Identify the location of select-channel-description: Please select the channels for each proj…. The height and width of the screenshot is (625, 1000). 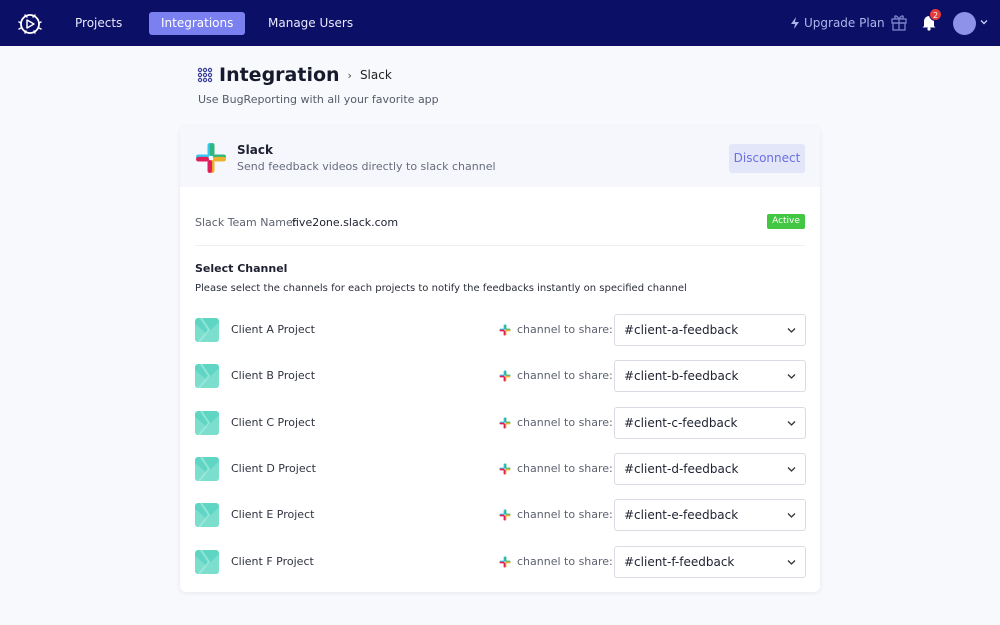
(441, 288).